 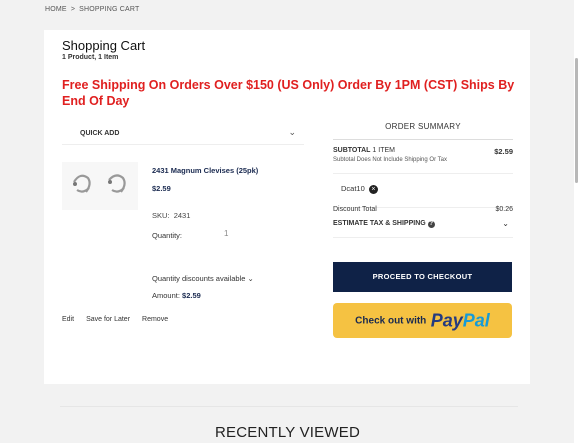 I want to click on quantity-discounts-toggle: Quantity discounts available ⌄, so click(x=203, y=278).